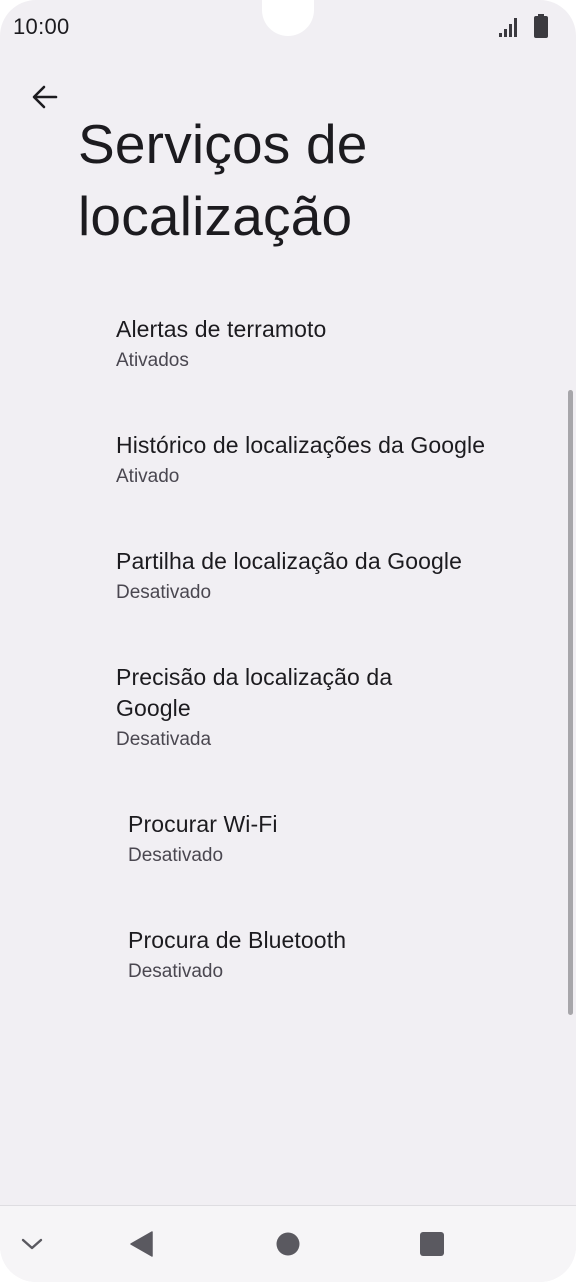 The height and width of the screenshot is (1282, 576). I want to click on nav-recents-button, so click(432, 1246).